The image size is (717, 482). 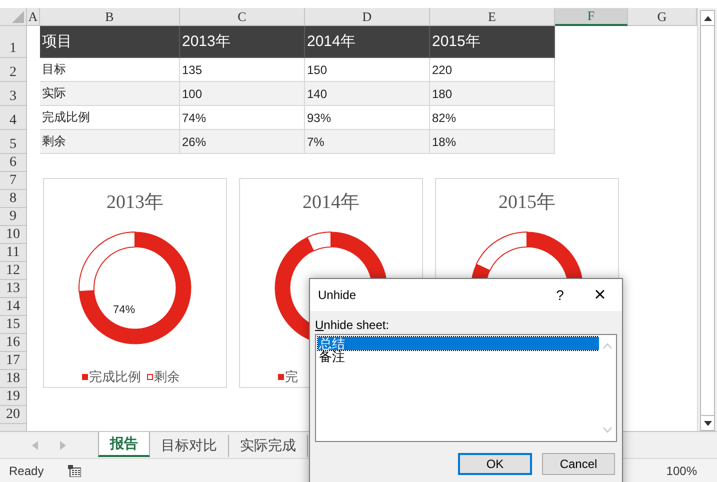 I want to click on vertical-scrollbar, so click(x=707, y=219).